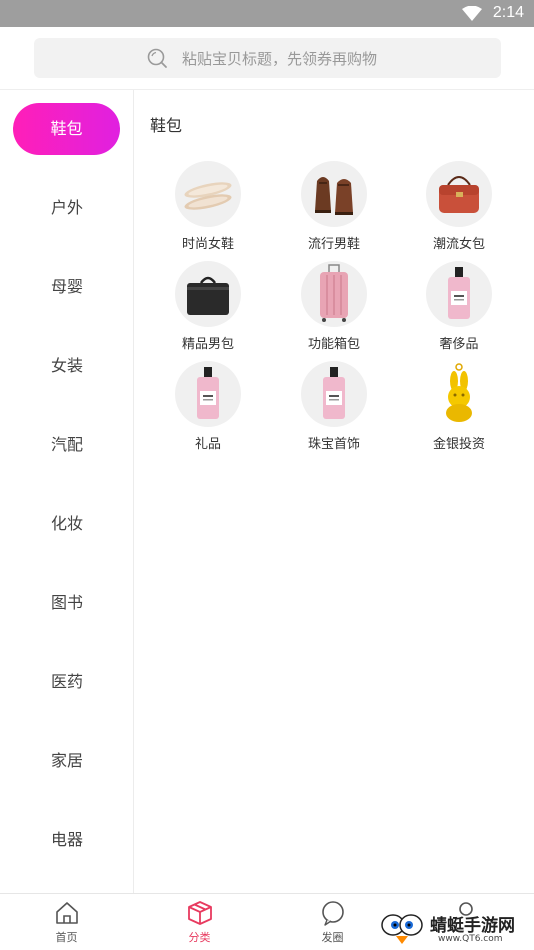 The width and height of the screenshot is (534, 950). What do you see at coordinates (508, 12) in the screenshot?
I see `status-time: 2:14` at bounding box center [508, 12].